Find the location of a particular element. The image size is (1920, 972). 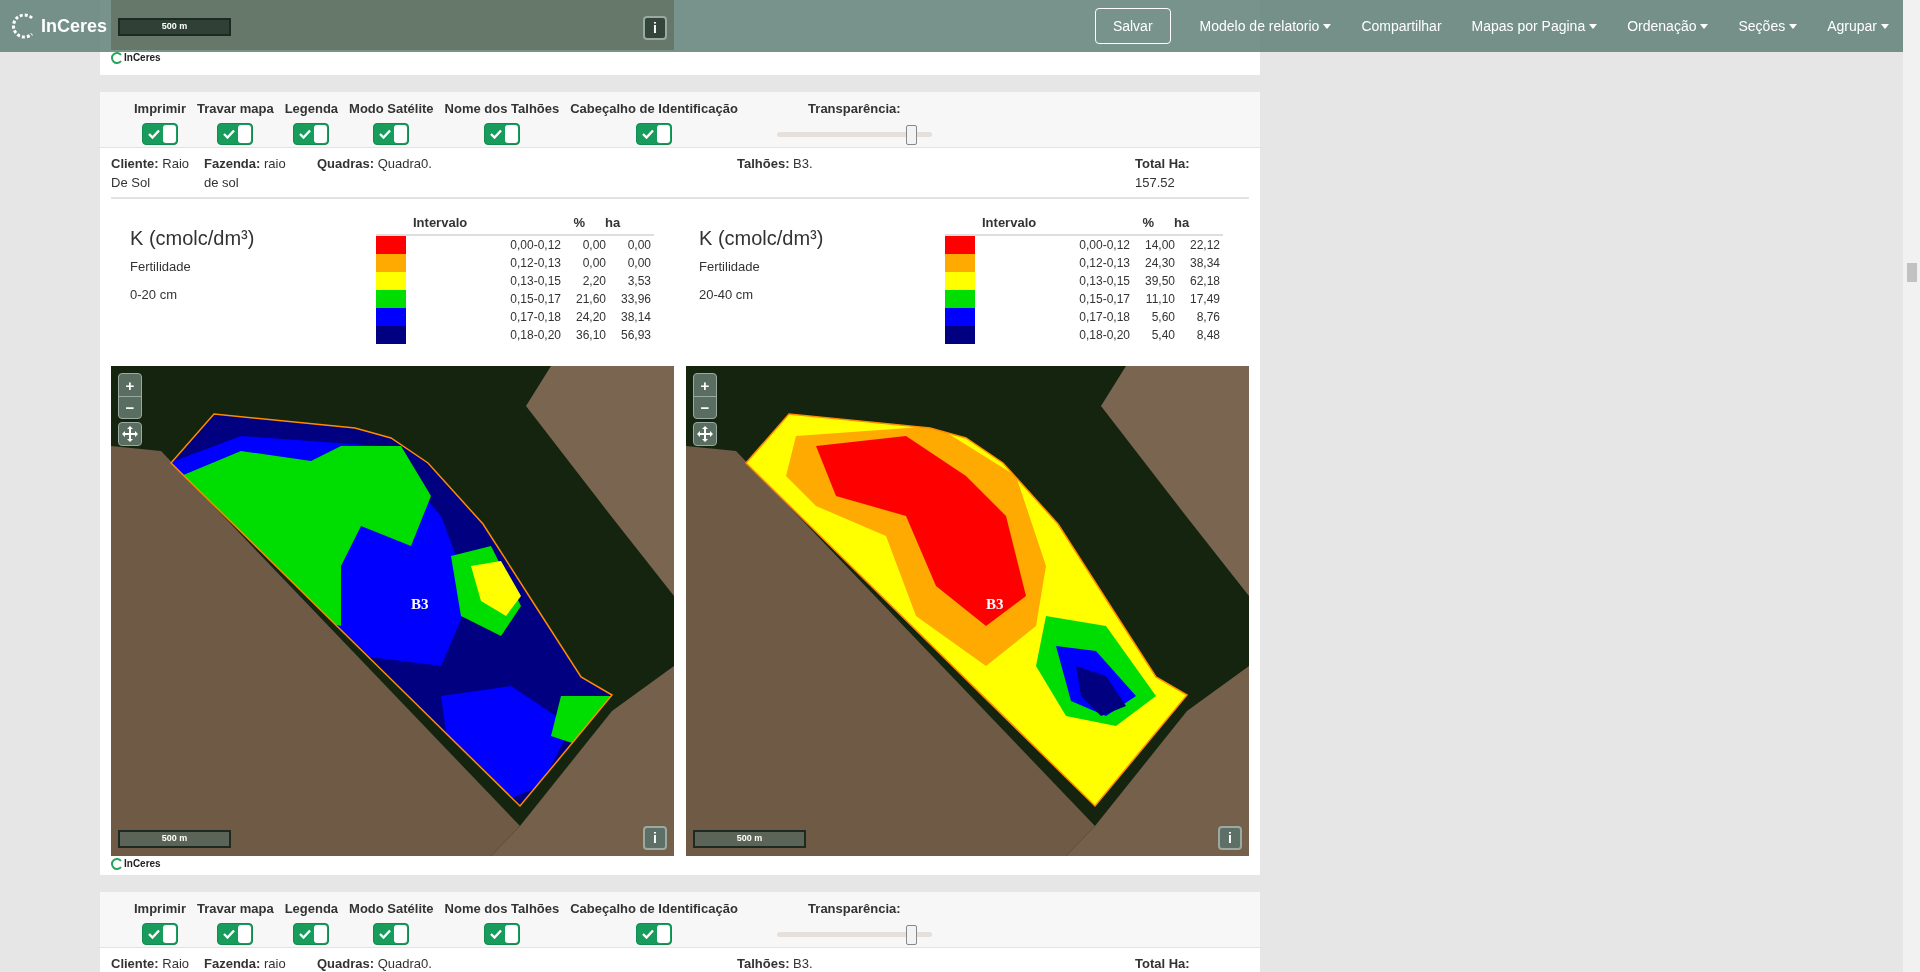

move-icon is located at coordinates (705, 434).